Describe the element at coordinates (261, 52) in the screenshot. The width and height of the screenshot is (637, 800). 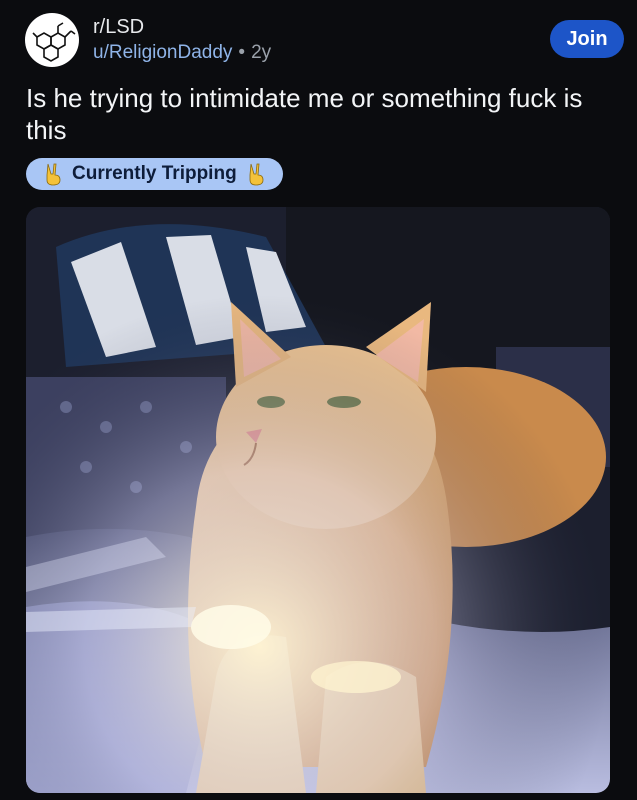
I see `post-age: 2y` at that location.